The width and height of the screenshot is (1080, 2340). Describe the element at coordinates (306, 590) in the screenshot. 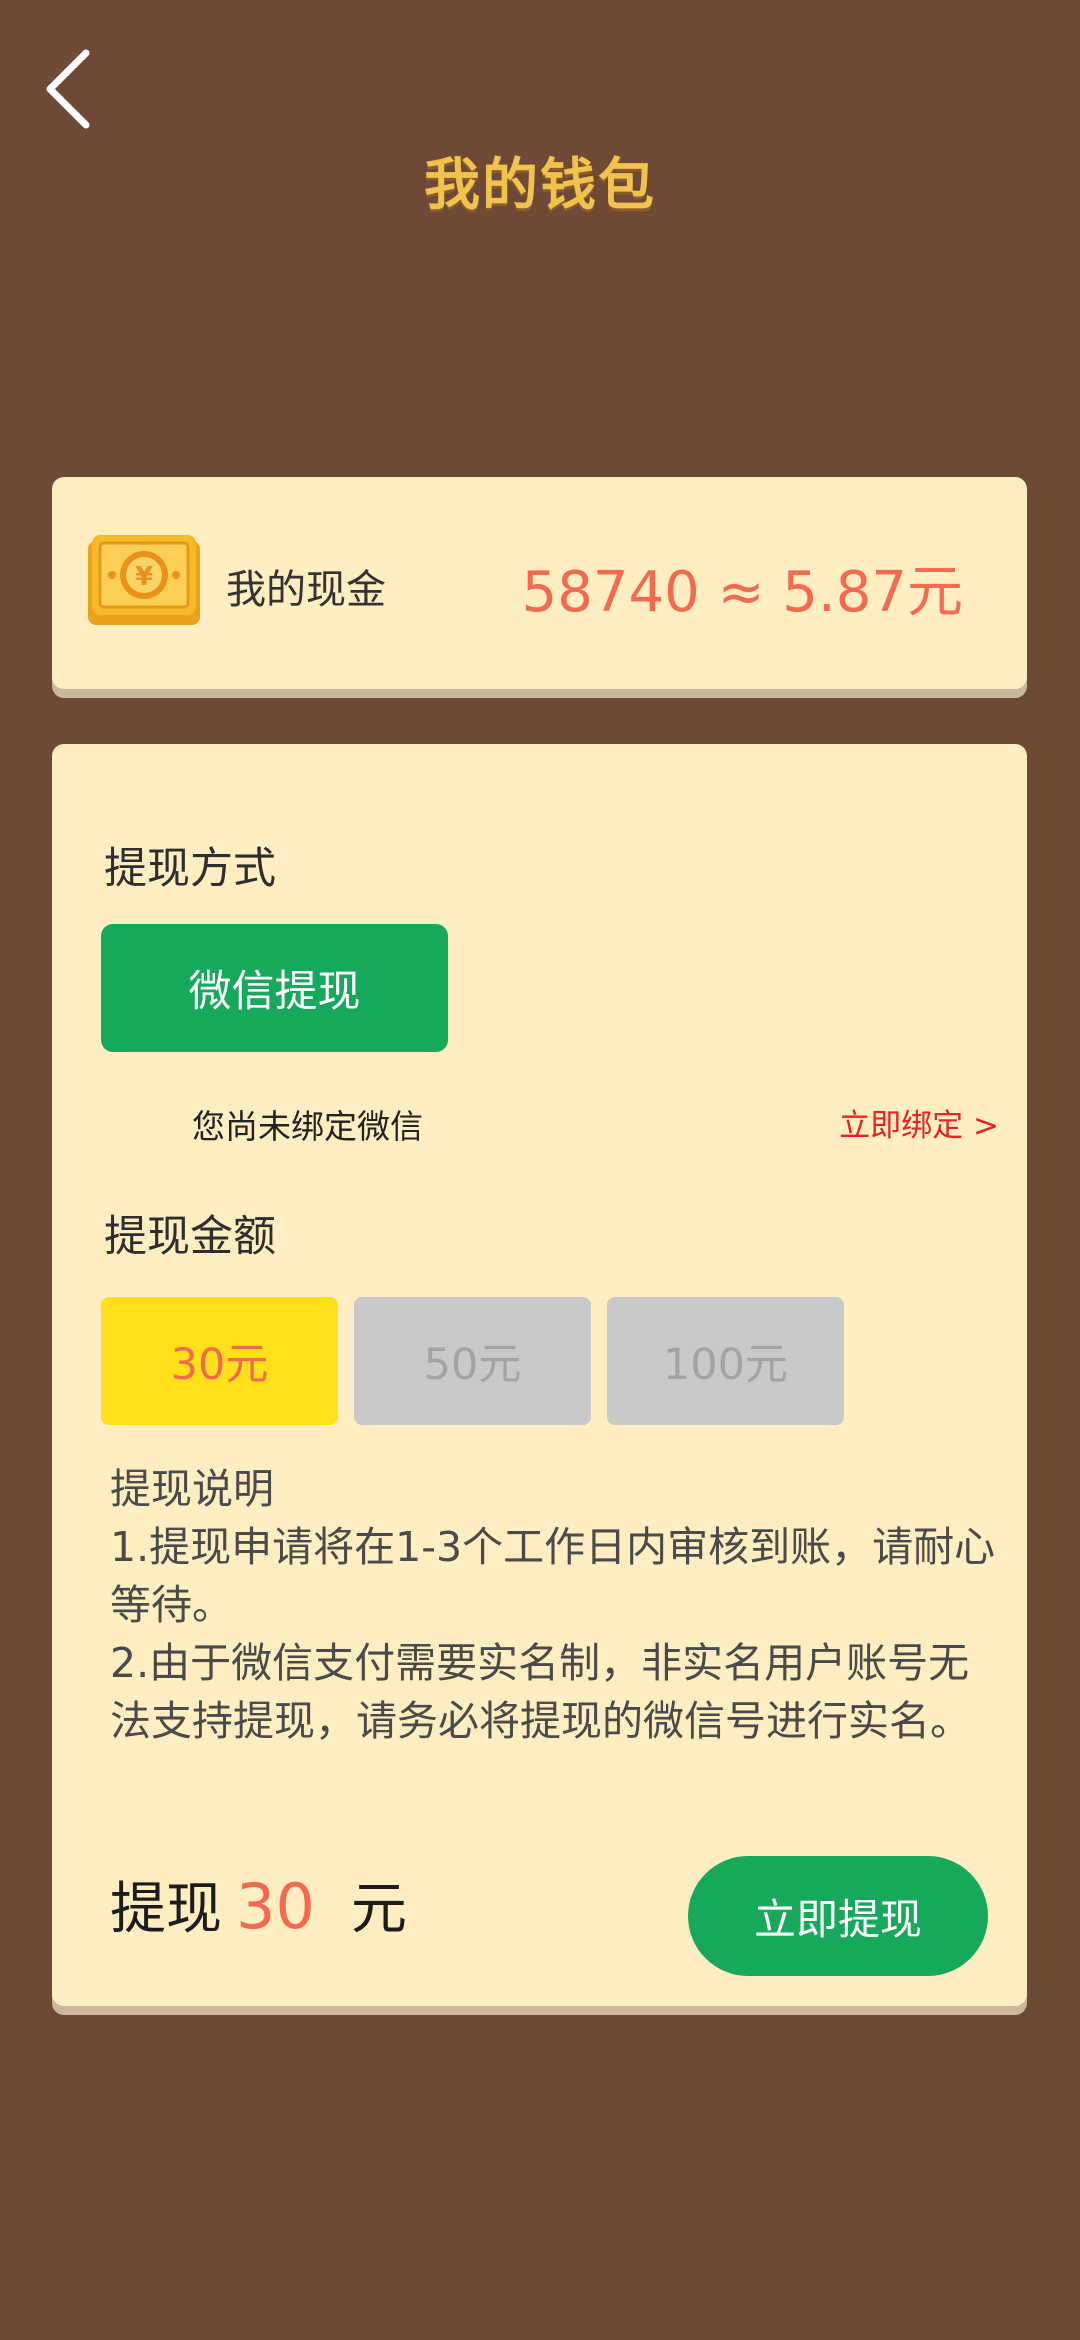

I see `cash-label: 我的现金` at that location.